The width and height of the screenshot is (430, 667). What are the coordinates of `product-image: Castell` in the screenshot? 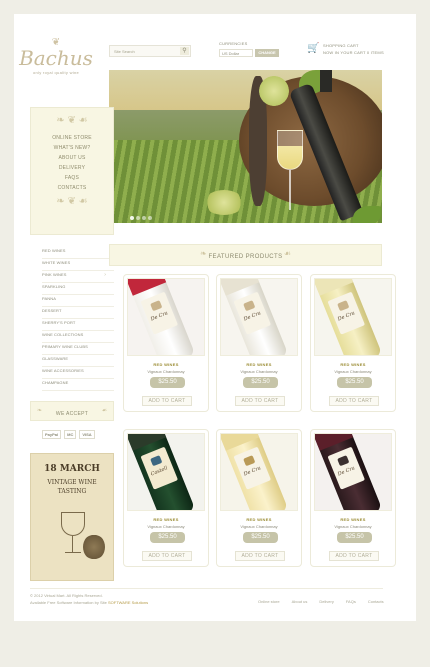 It's located at (166, 472).